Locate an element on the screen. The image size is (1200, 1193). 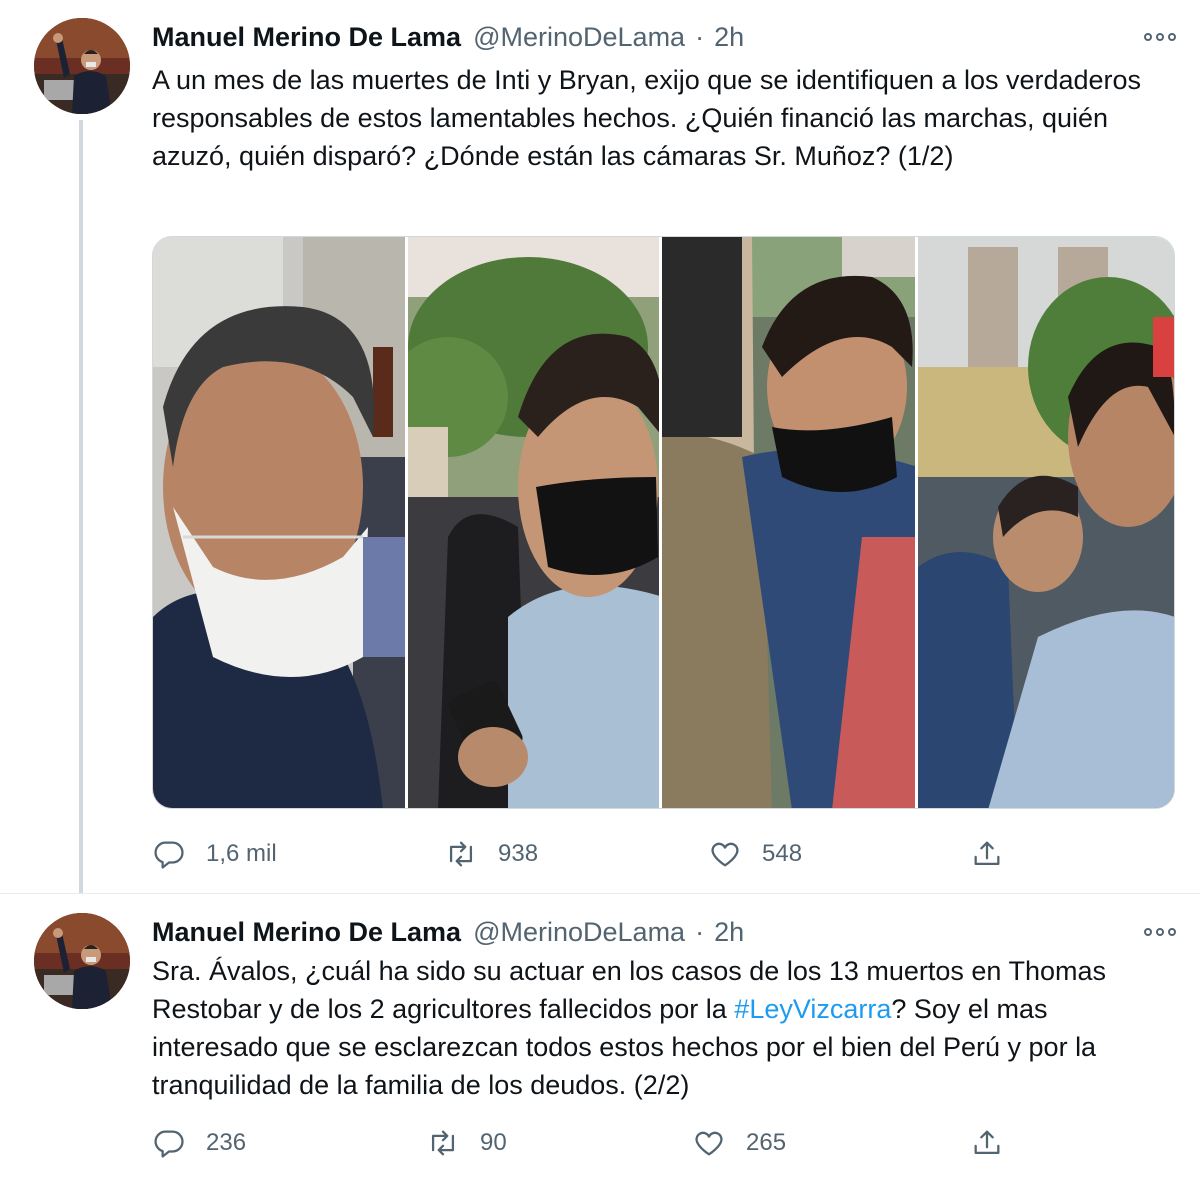
reply-button: 236 is located at coordinates (199, 1143).